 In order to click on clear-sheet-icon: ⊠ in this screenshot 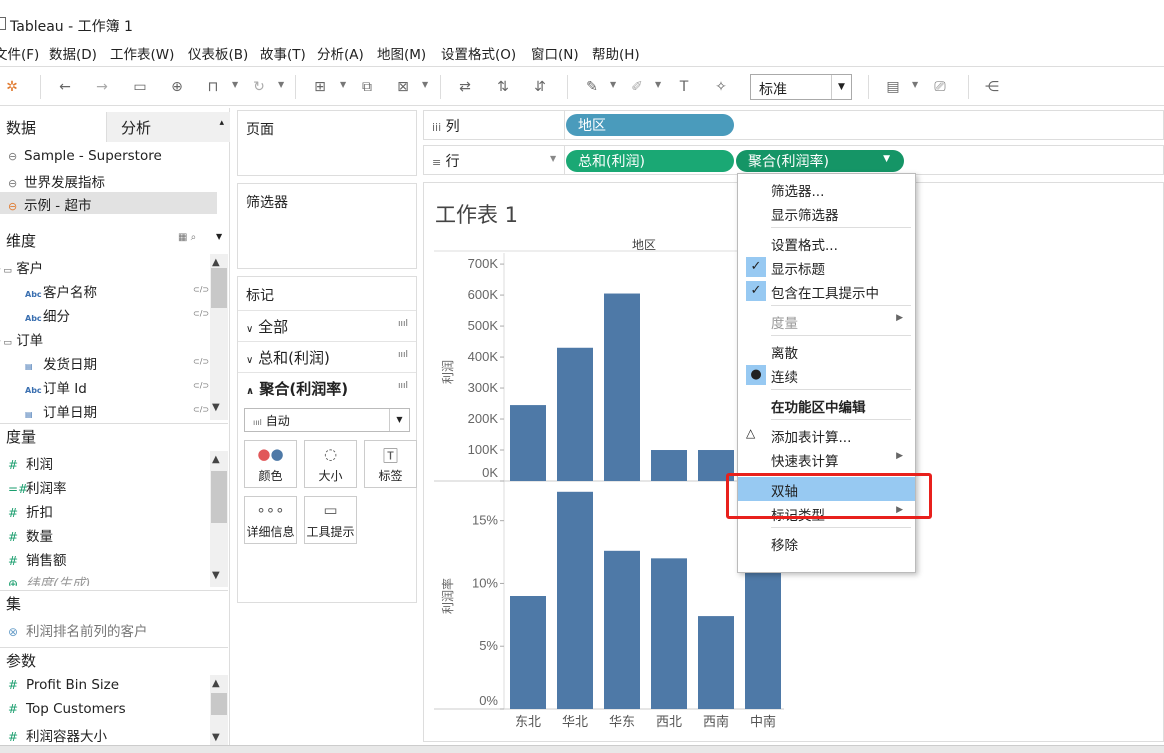, I will do `click(403, 87)`.